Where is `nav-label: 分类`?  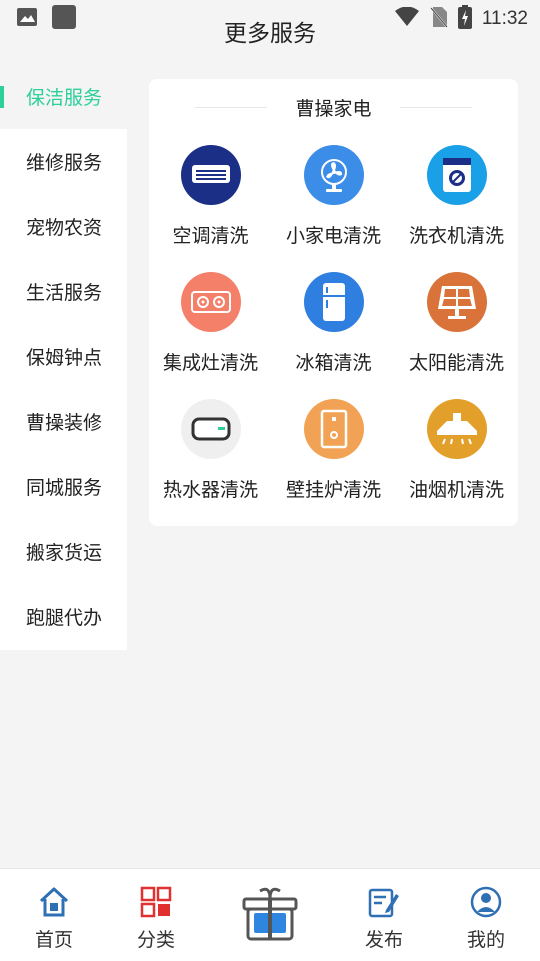 nav-label: 分类 is located at coordinates (155, 940).